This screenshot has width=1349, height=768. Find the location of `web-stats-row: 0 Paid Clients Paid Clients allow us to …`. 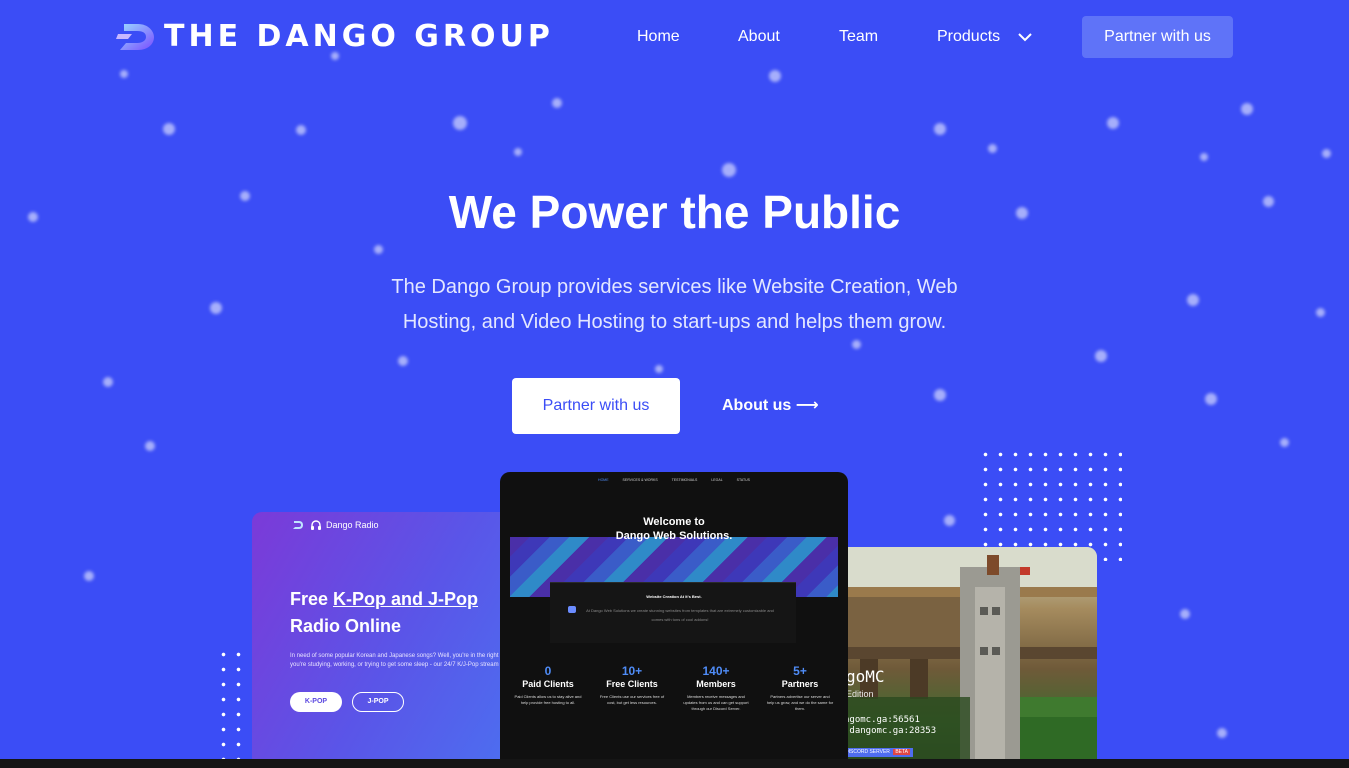

web-stats-row: 0 Paid Clients Paid Clients allow us to … is located at coordinates (674, 688).